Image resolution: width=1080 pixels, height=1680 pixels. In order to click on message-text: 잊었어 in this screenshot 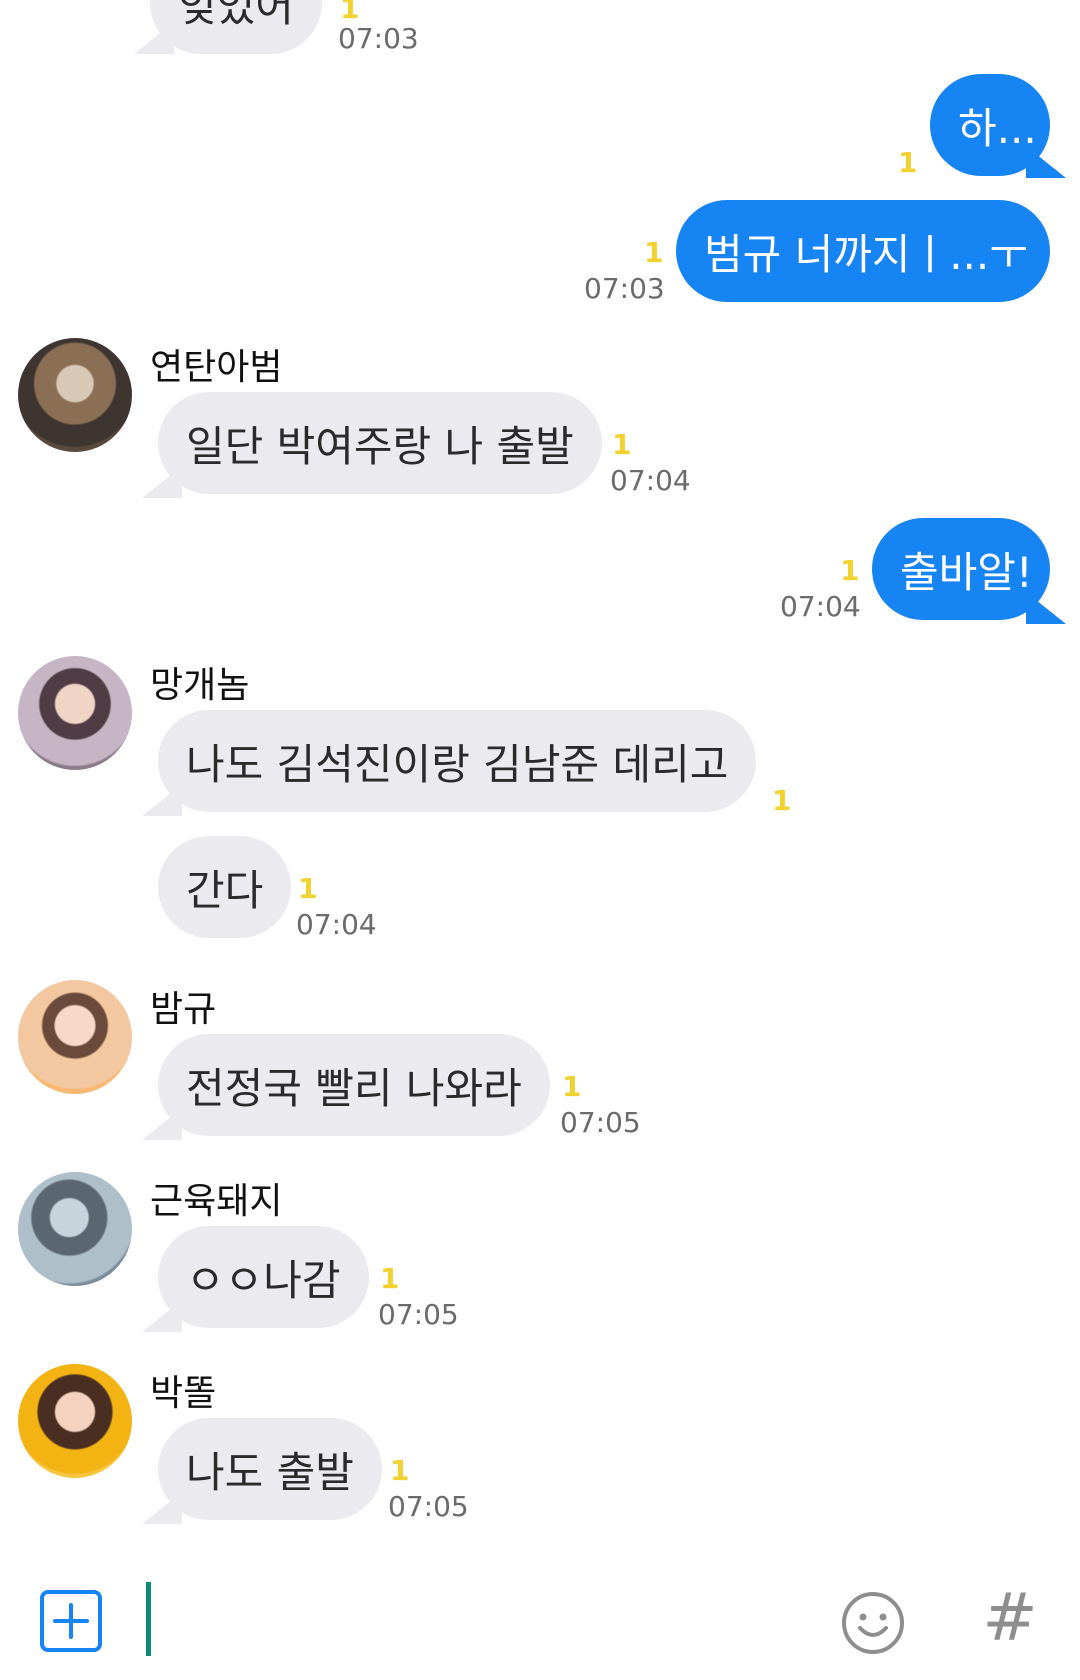, I will do `click(236, 15)`.